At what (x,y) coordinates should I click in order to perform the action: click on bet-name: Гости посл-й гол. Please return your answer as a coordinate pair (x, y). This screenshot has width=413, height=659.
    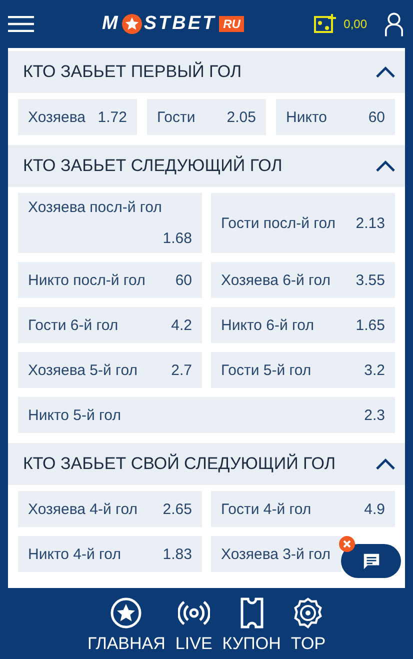
    Looking at the image, I should click on (278, 223).